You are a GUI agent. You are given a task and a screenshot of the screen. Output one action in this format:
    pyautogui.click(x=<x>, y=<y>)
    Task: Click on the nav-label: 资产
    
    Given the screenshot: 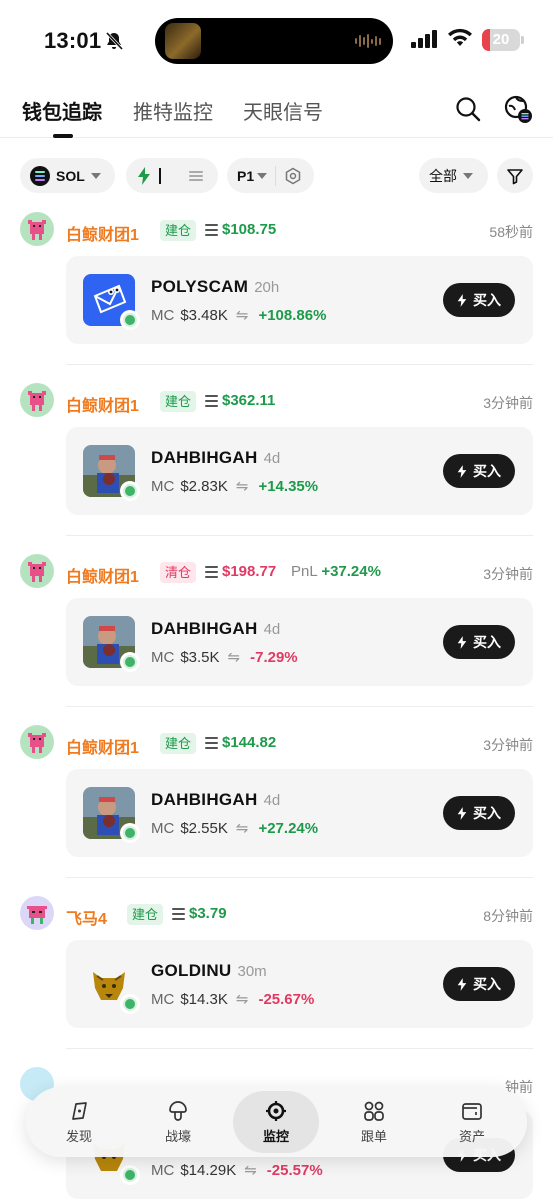 What is the action you would take?
    pyautogui.click(x=471, y=1136)
    